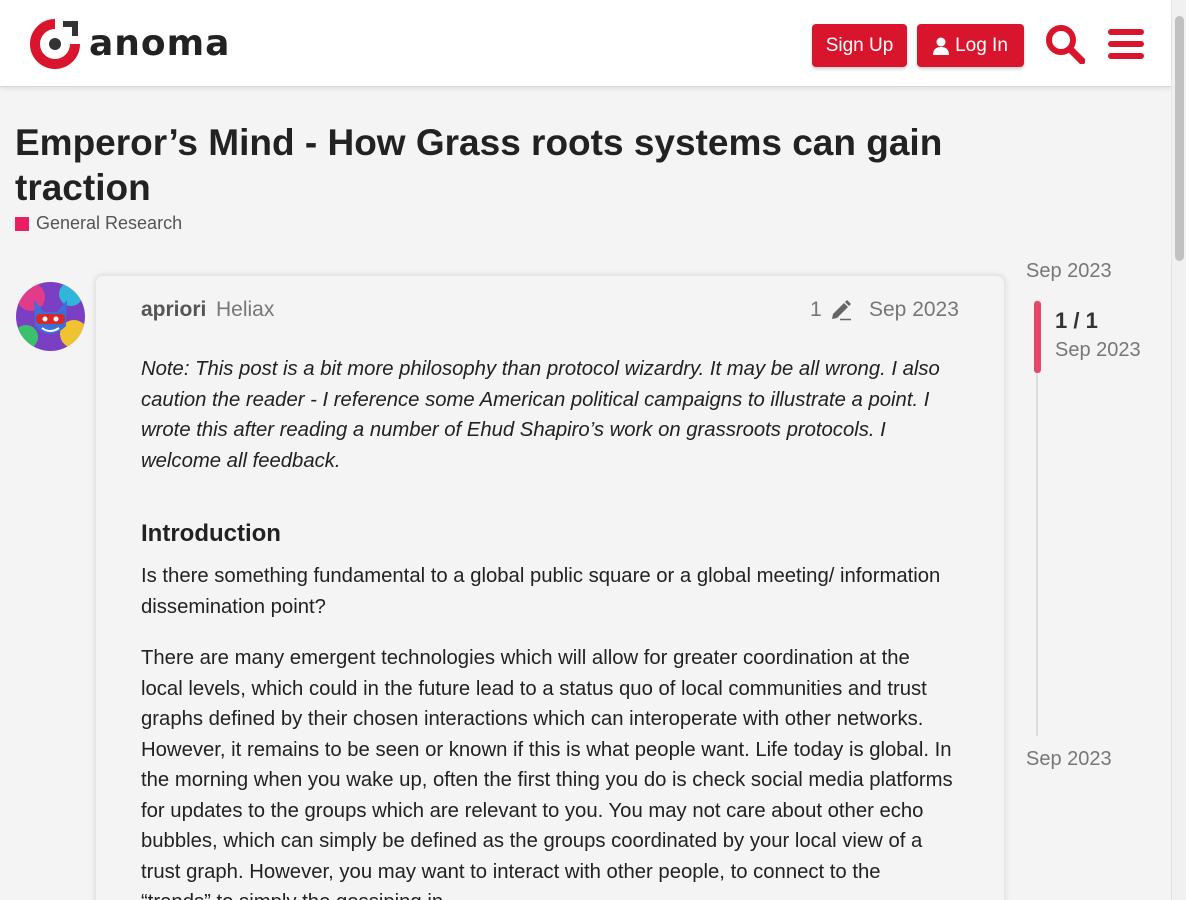  Describe the element at coordinates (859, 45) in the screenshot. I see `signup-button: Sign Up` at that location.